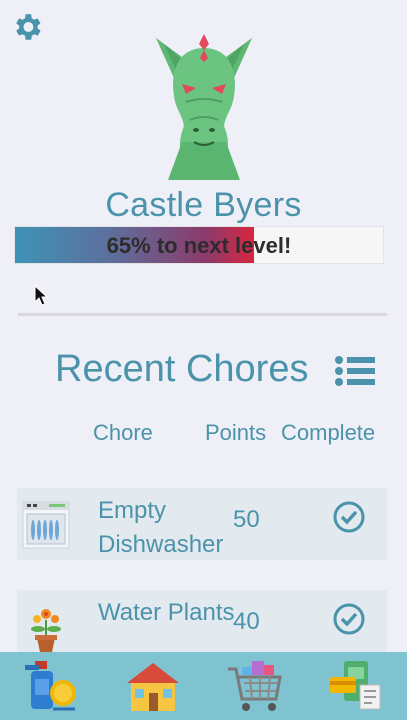 This screenshot has height=720, width=407. I want to click on money-cards-icon, so click(355, 685).